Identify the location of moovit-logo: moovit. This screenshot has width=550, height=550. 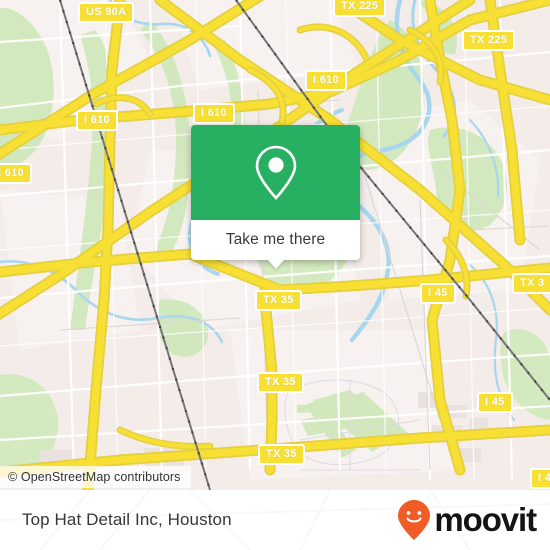
(467, 520).